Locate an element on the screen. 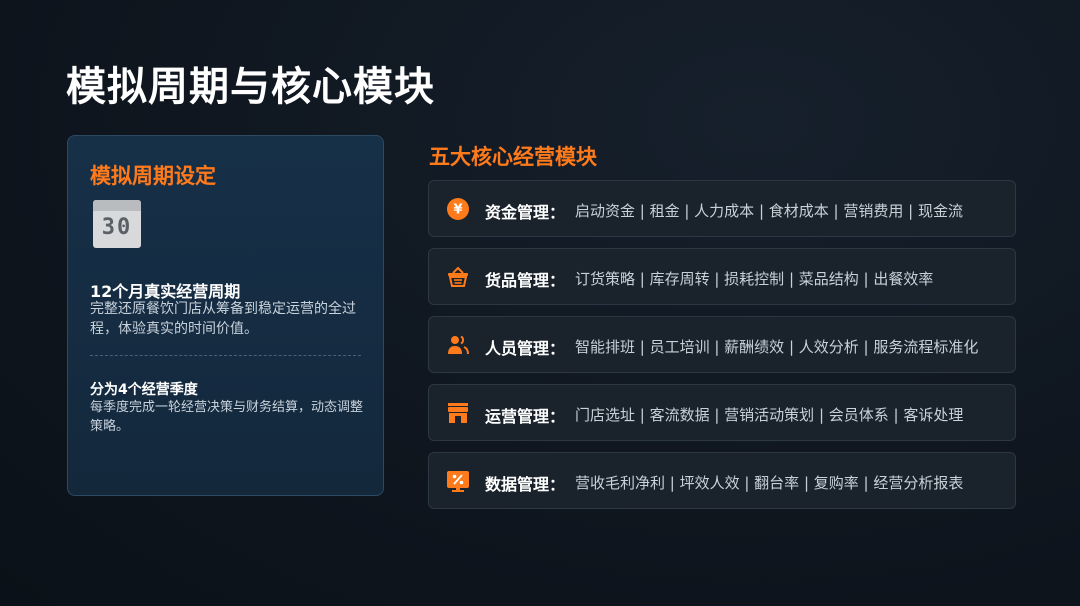 This screenshot has width=1080, height=606. module-name: 资金管理： is located at coordinates (525, 212).